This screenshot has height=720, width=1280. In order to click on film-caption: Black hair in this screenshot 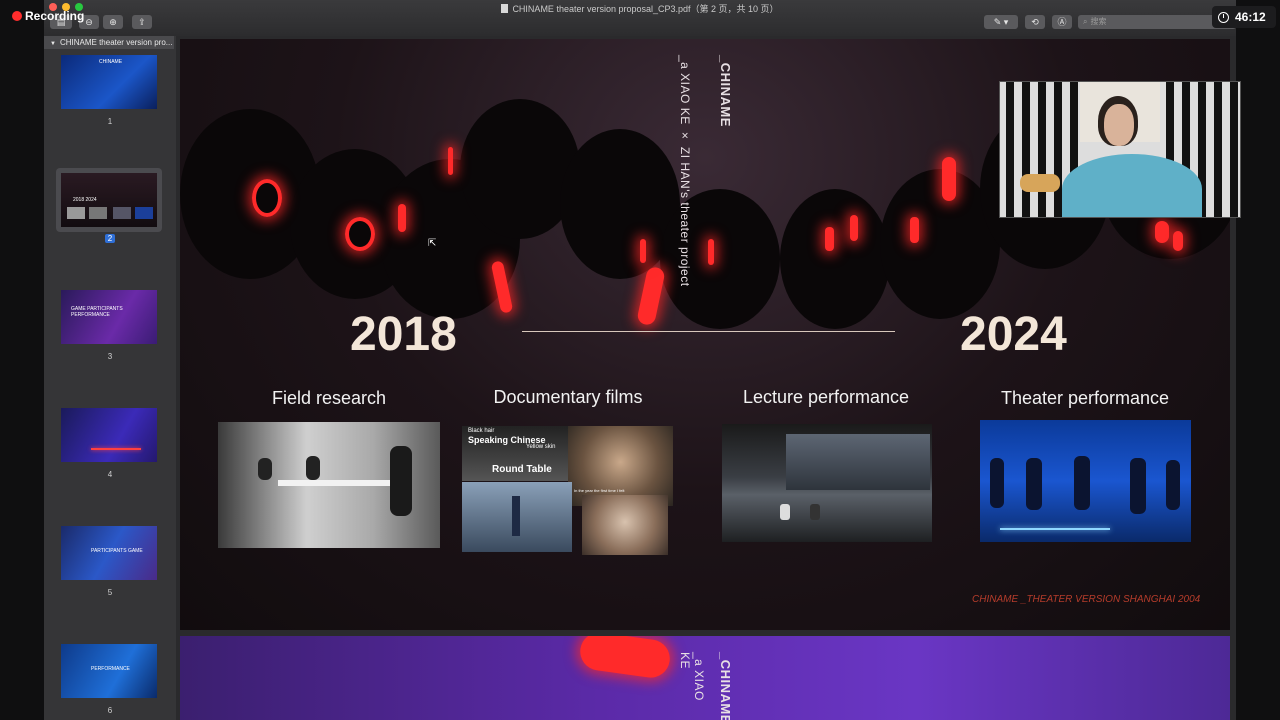, I will do `click(481, 431)`.